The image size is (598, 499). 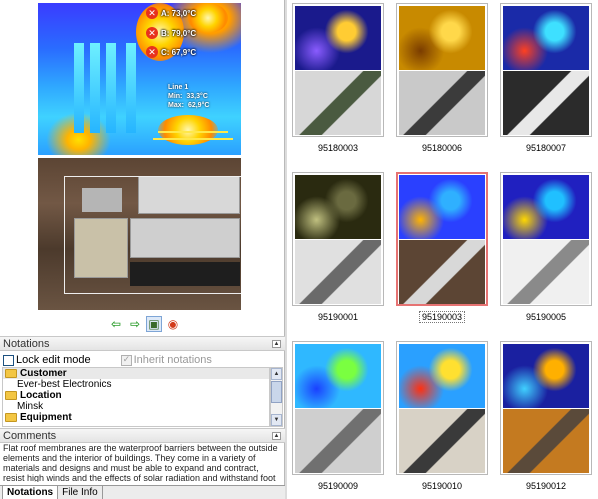 I want to click on line-max-value: 62,9°C, so click(x=198, y=105).